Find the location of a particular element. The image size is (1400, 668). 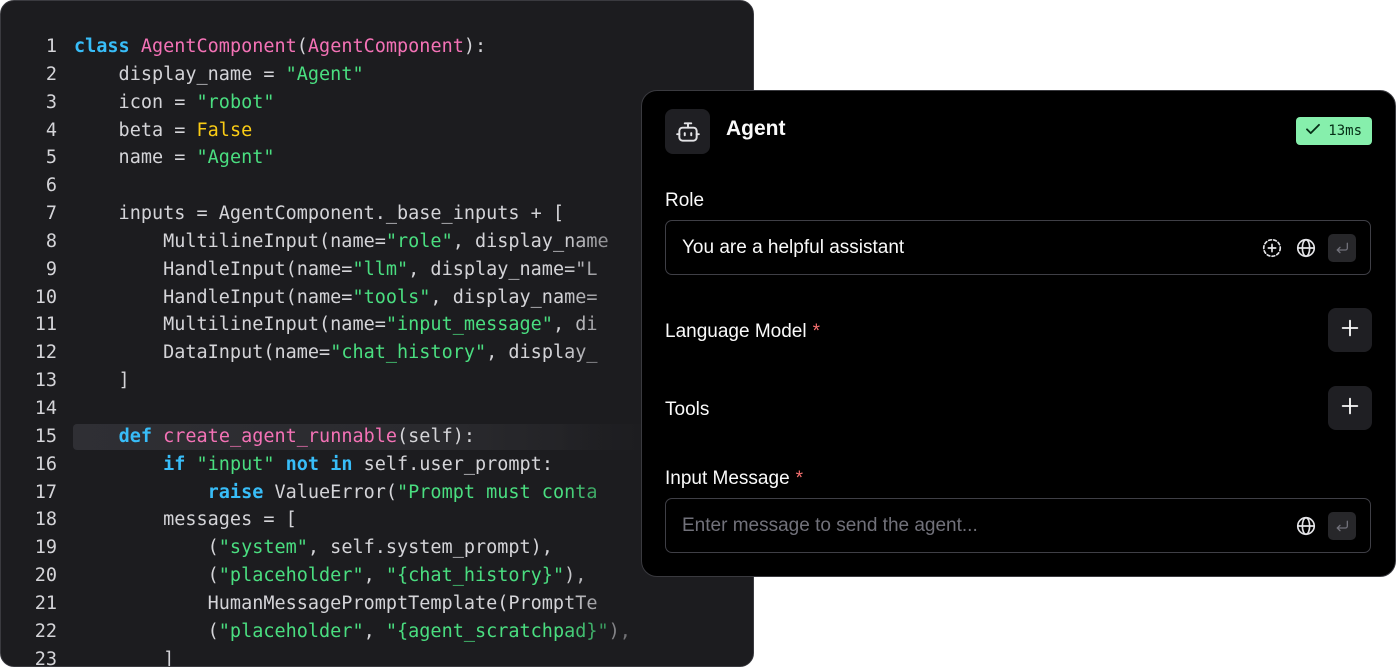

code-text: HumanMessagePromptTemplate(PromptTe is located at coordinates (336, 604).